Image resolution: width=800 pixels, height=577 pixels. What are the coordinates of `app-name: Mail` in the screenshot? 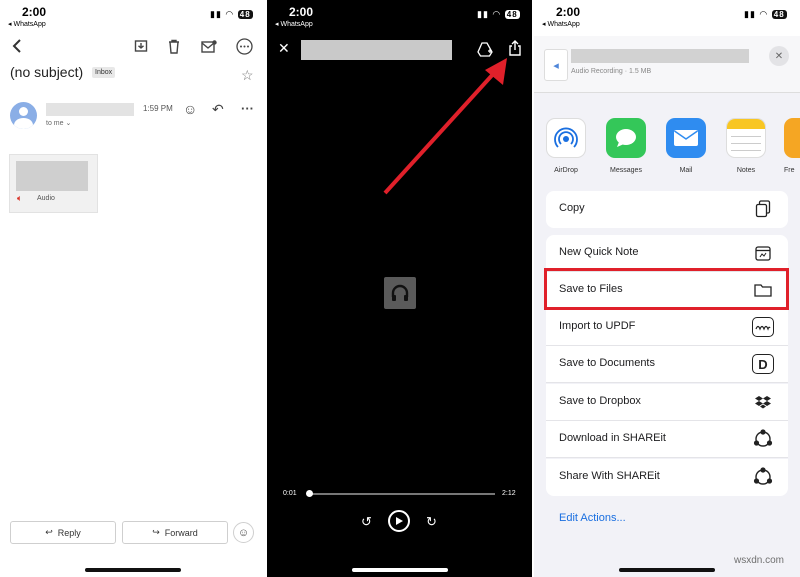 It's located at (686, 170).